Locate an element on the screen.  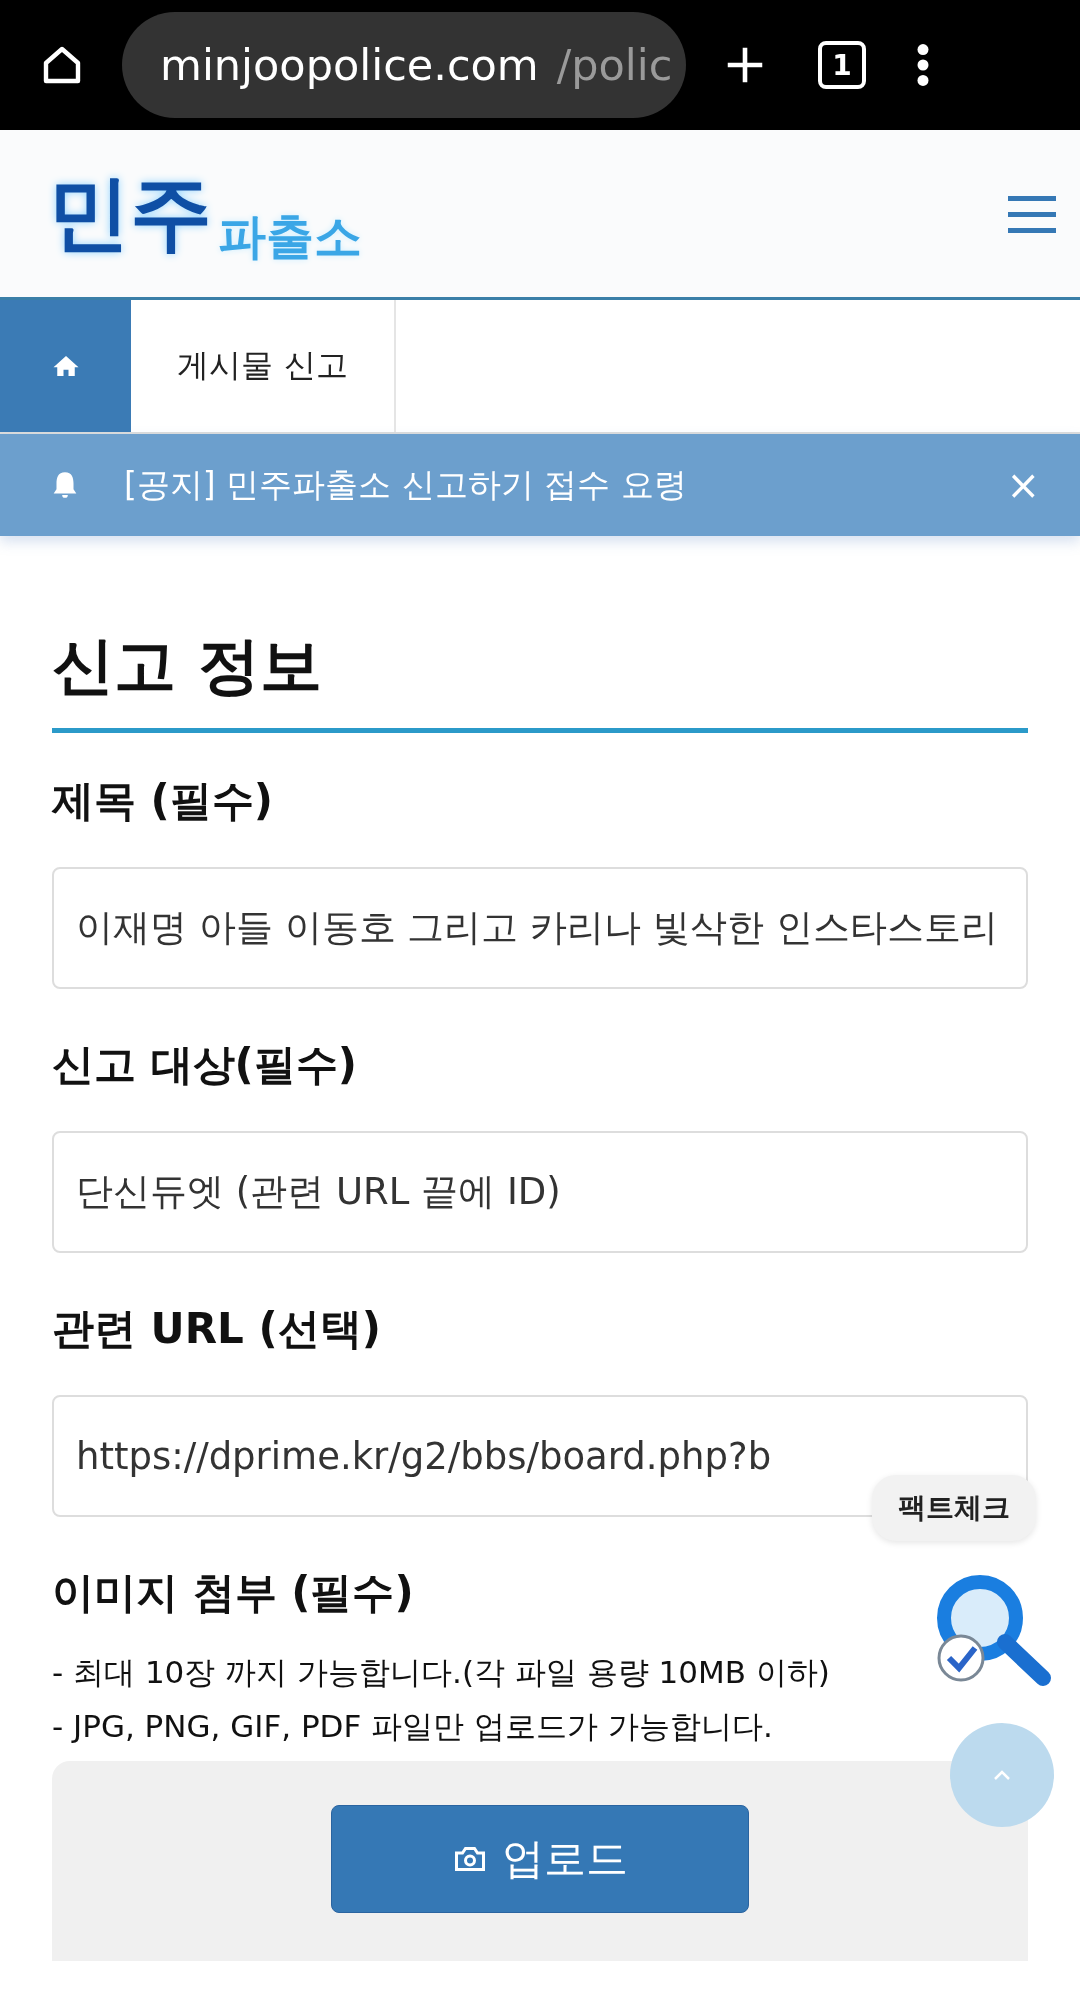
upload-button: 업로드 is located at coordinates (540, 1859).